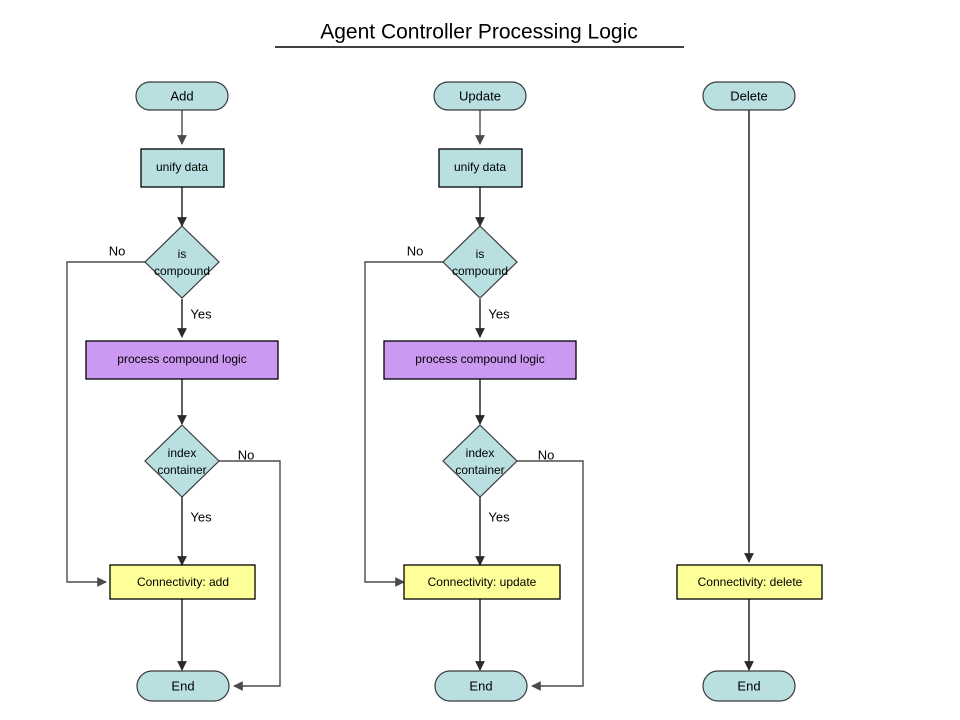 The height and width of the screenshot is (720, 960). I want to click on node-delete-end: End, so click(749, 686).